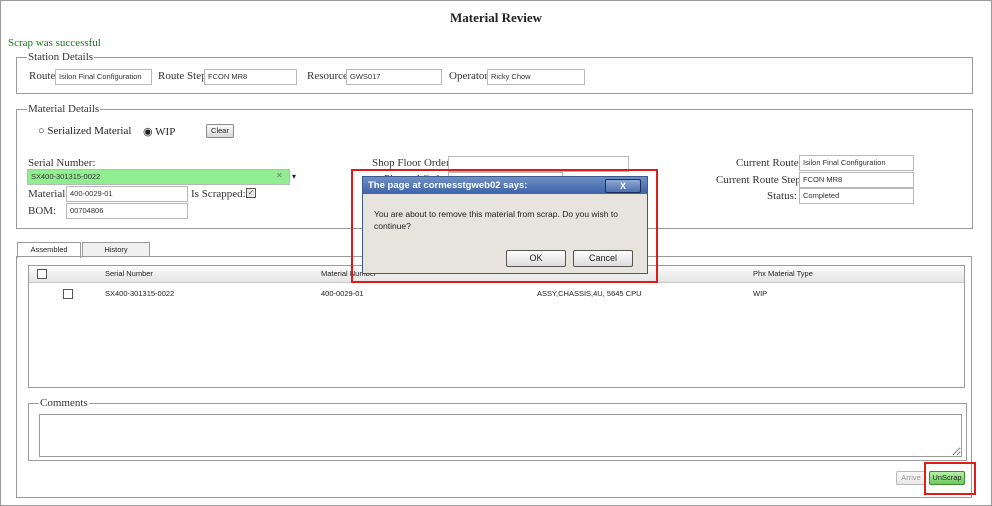 The height and width of the screenshot is (506, 992). What do you see at coordinates (54, 43) in the screenshot?
I see `status-message: Scrap was successful` at bounding box center [54, 43].